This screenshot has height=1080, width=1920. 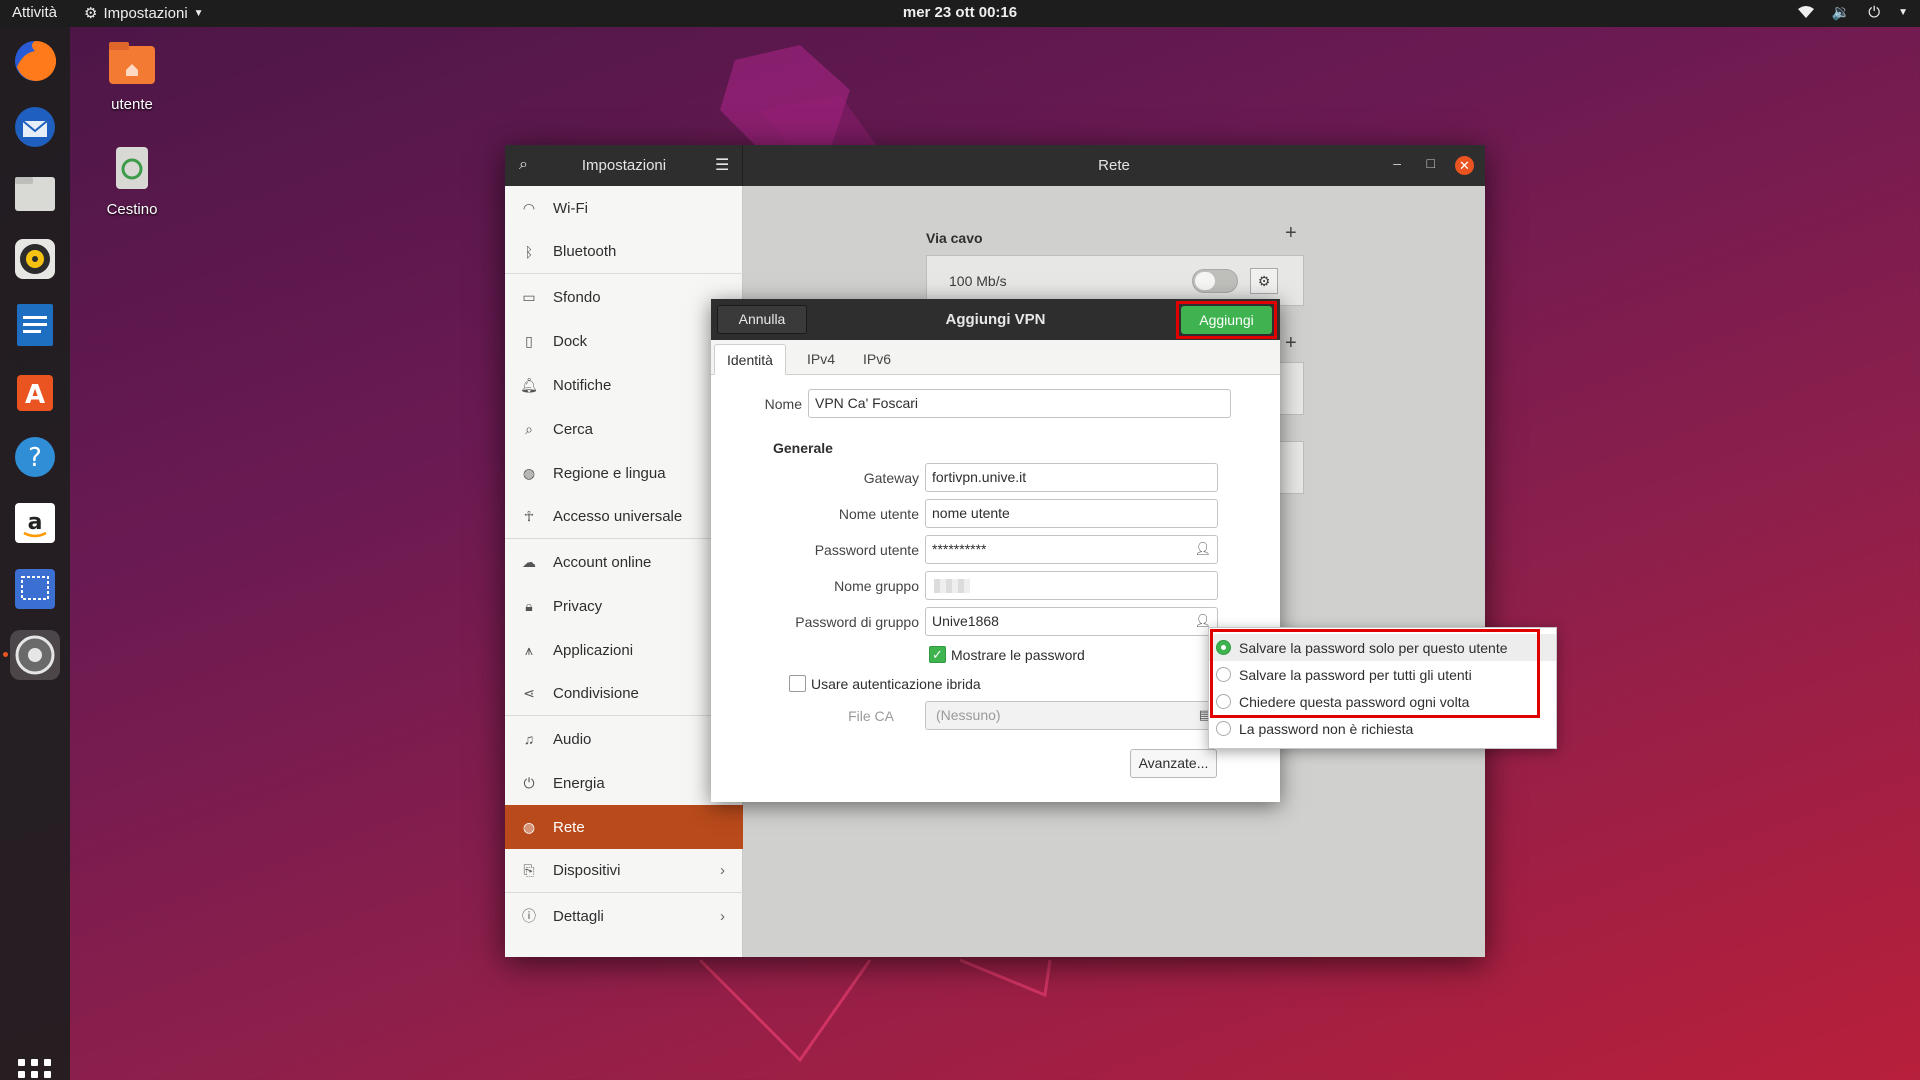 I want to click on amazon-launcher: a, so click(x=35, y=523).